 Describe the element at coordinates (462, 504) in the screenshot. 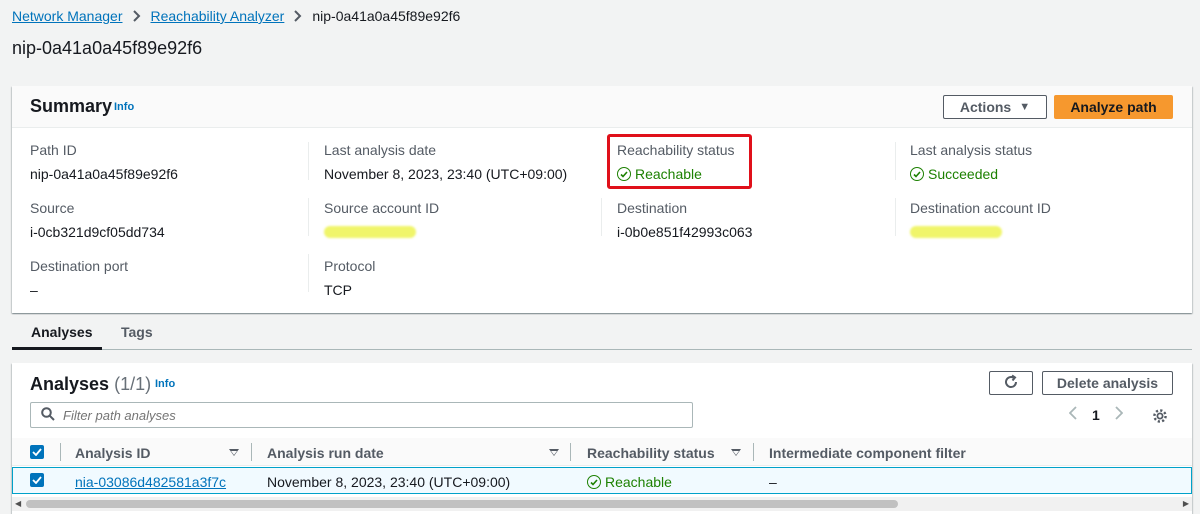

I see `scrollbar-thumb` at that location.